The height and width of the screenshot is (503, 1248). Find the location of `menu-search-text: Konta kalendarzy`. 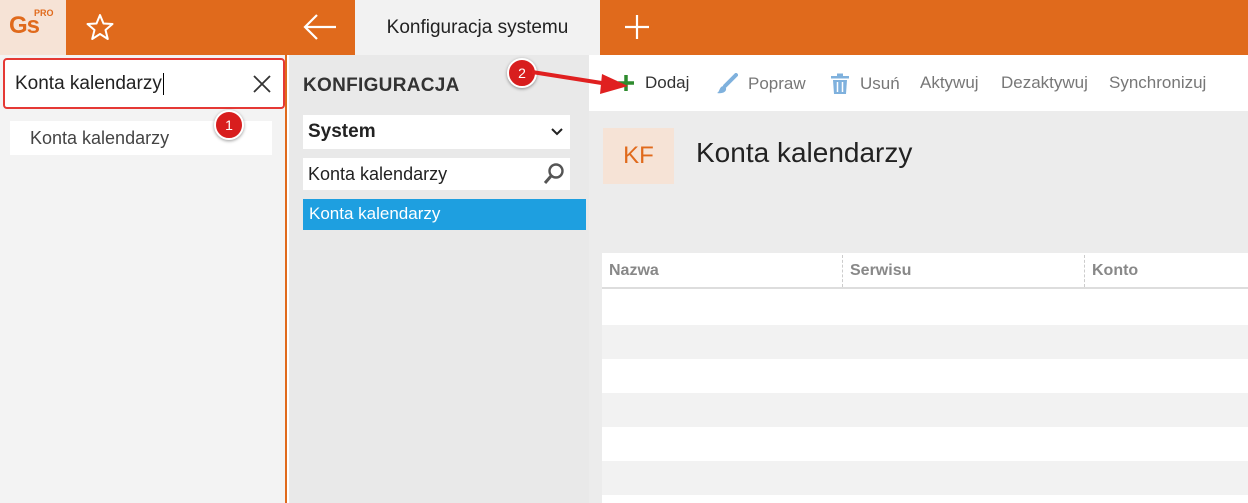

menu-search-text: Konta kalendarzy is located at coordinates (88, 84).